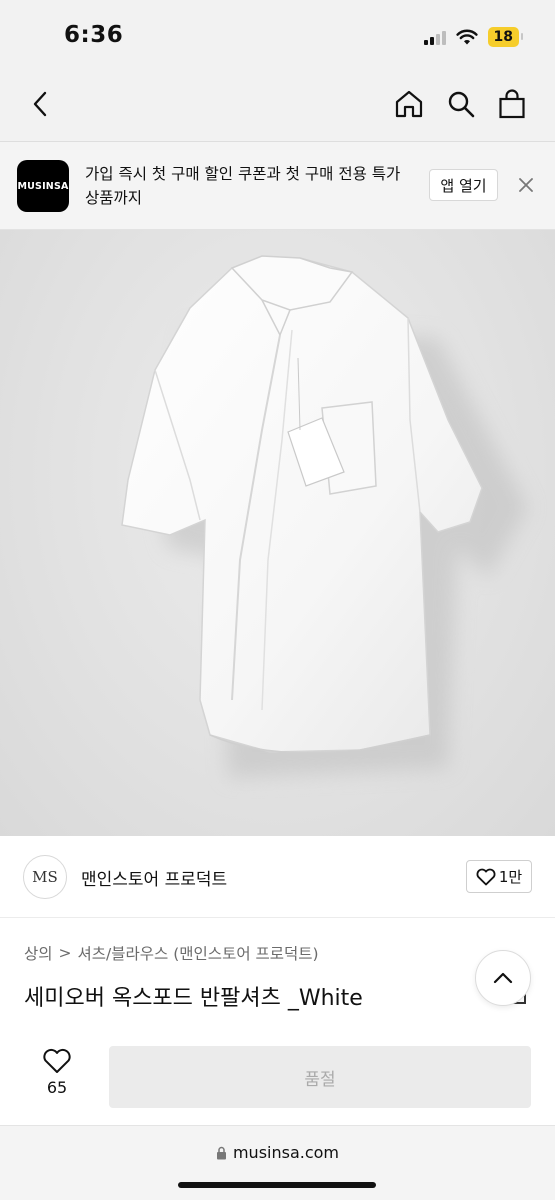 Image resolution: width=555 pixels, height=1200 pixels. I want to click on status-time: 6:36, so click(94, 35).